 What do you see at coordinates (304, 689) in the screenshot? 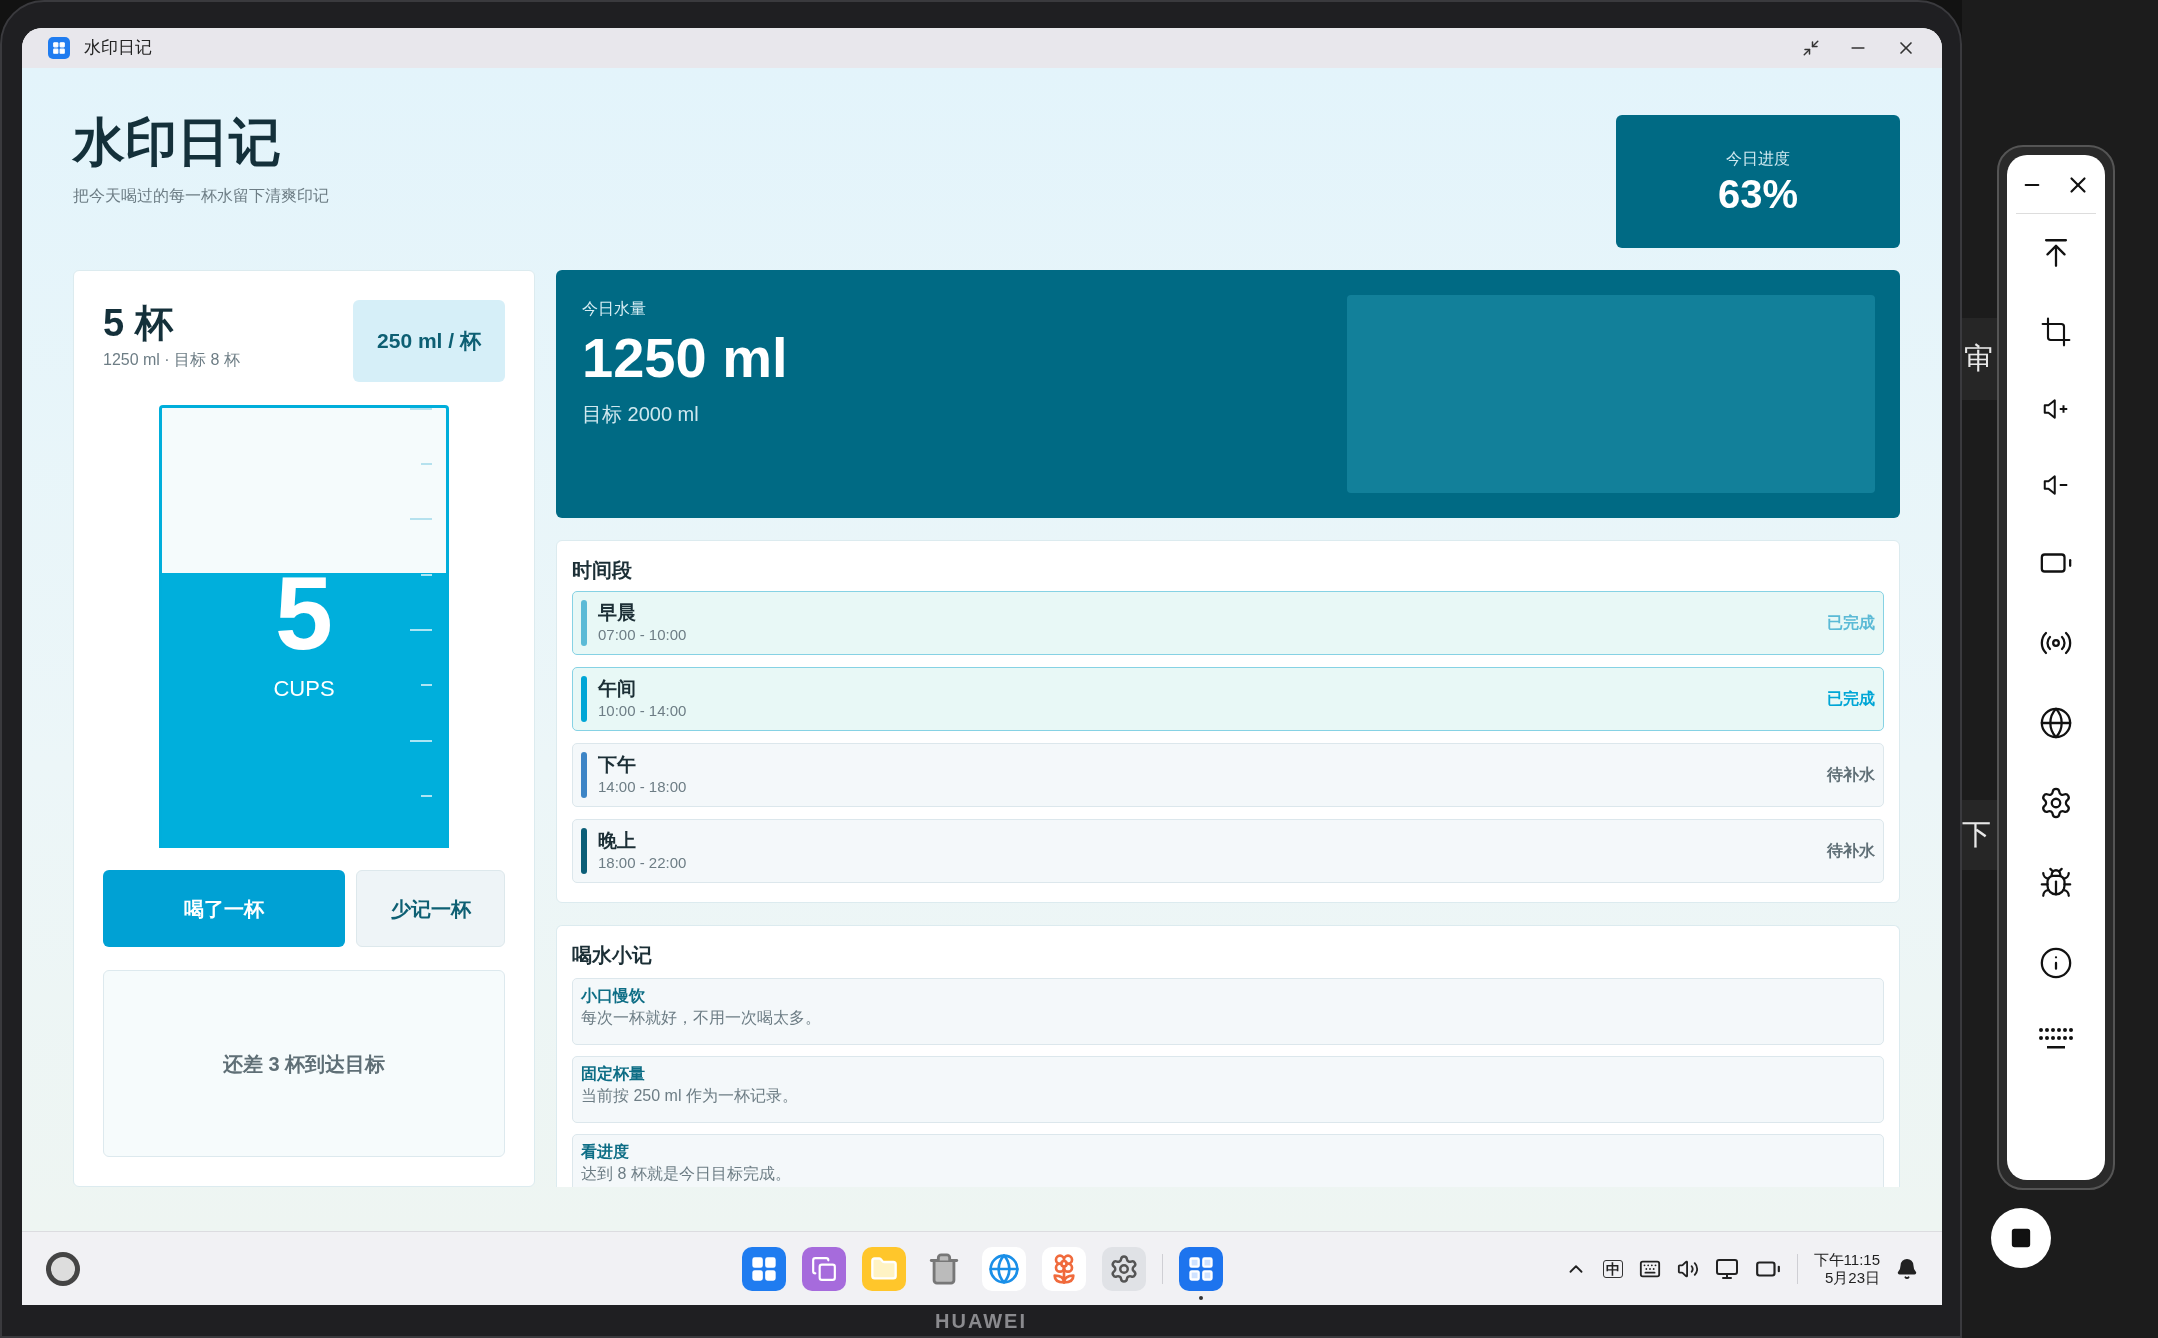
I see `cup-unit: CUPS` at bounding box center [304, 689].